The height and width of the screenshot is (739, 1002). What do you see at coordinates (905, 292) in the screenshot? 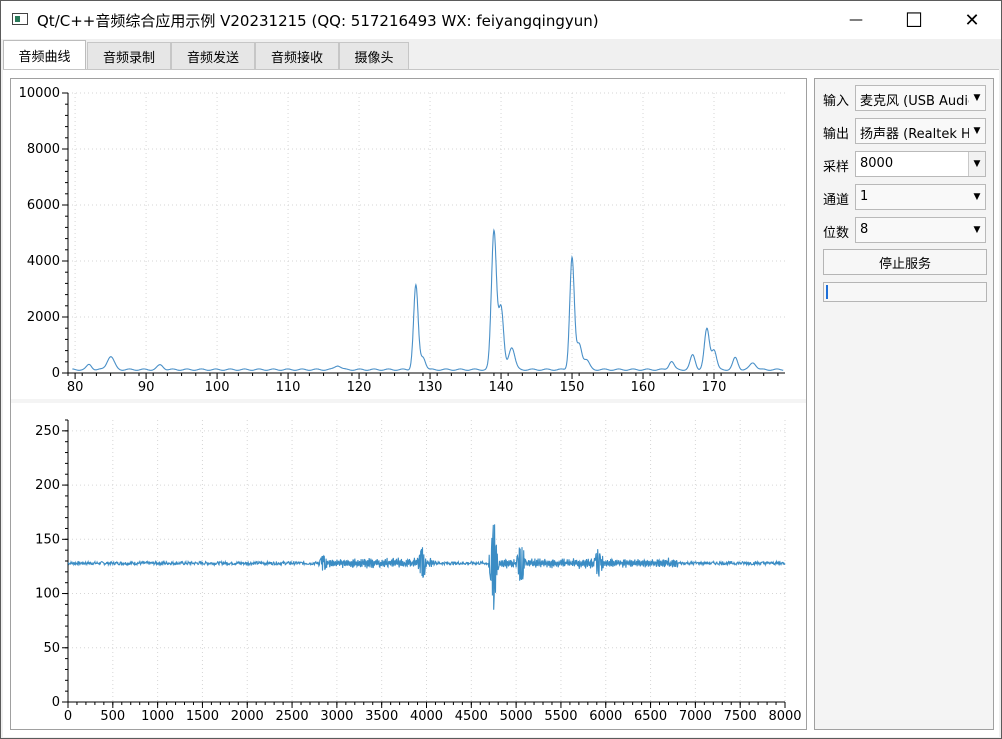
I see `progress-bar` at bounding box center [905, 292].